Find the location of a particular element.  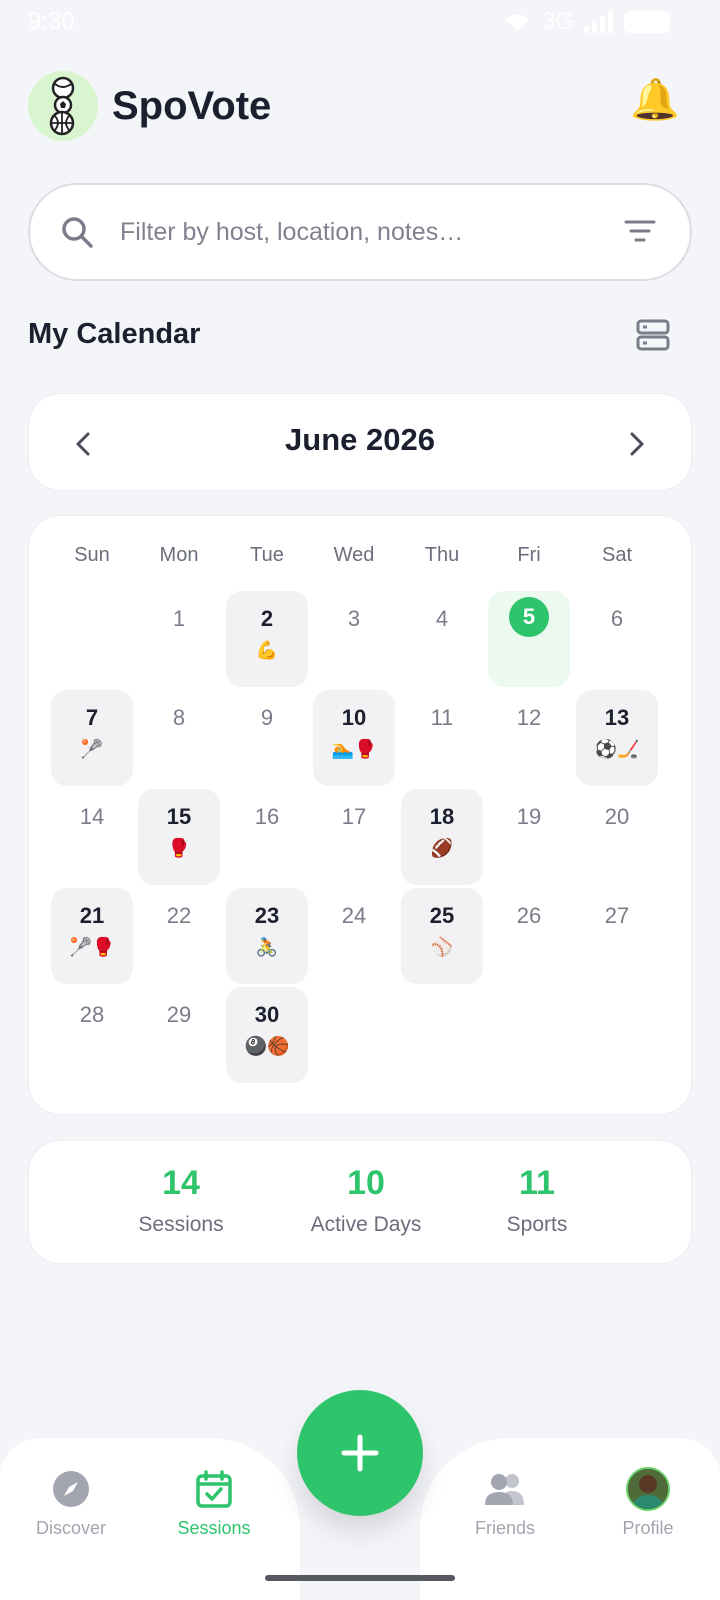

day-number: 29 is located at coordinates (179, 1014).